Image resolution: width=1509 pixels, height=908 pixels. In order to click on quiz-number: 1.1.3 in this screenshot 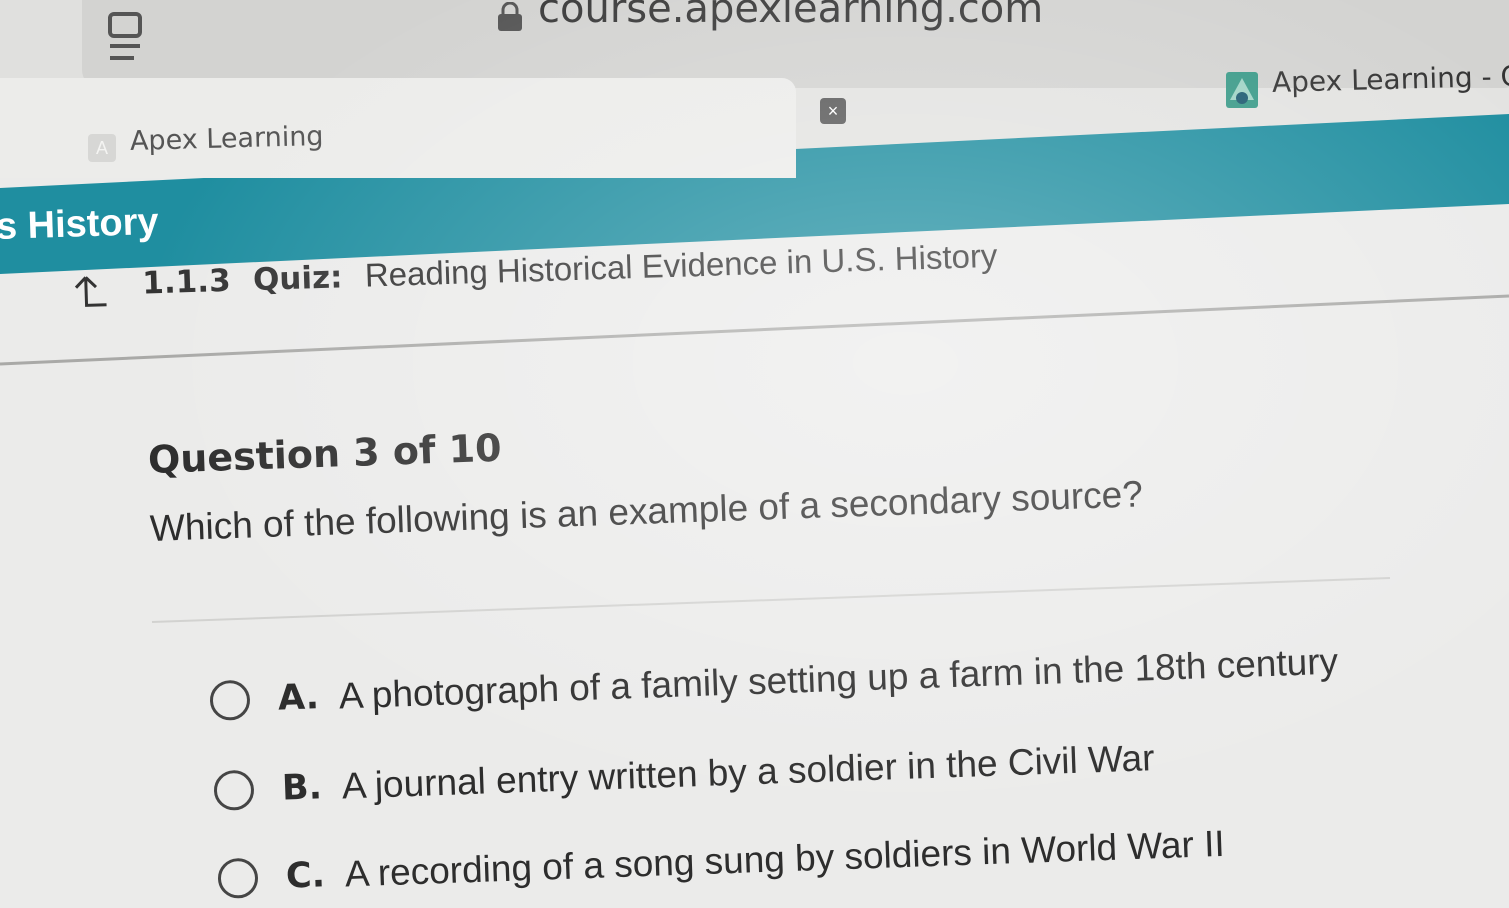, I will do `click(186, 282)`.